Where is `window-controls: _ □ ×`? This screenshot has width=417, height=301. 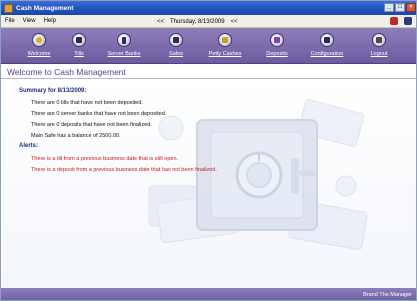
window-controls: _ □ × is located at coordinates (400, 7).